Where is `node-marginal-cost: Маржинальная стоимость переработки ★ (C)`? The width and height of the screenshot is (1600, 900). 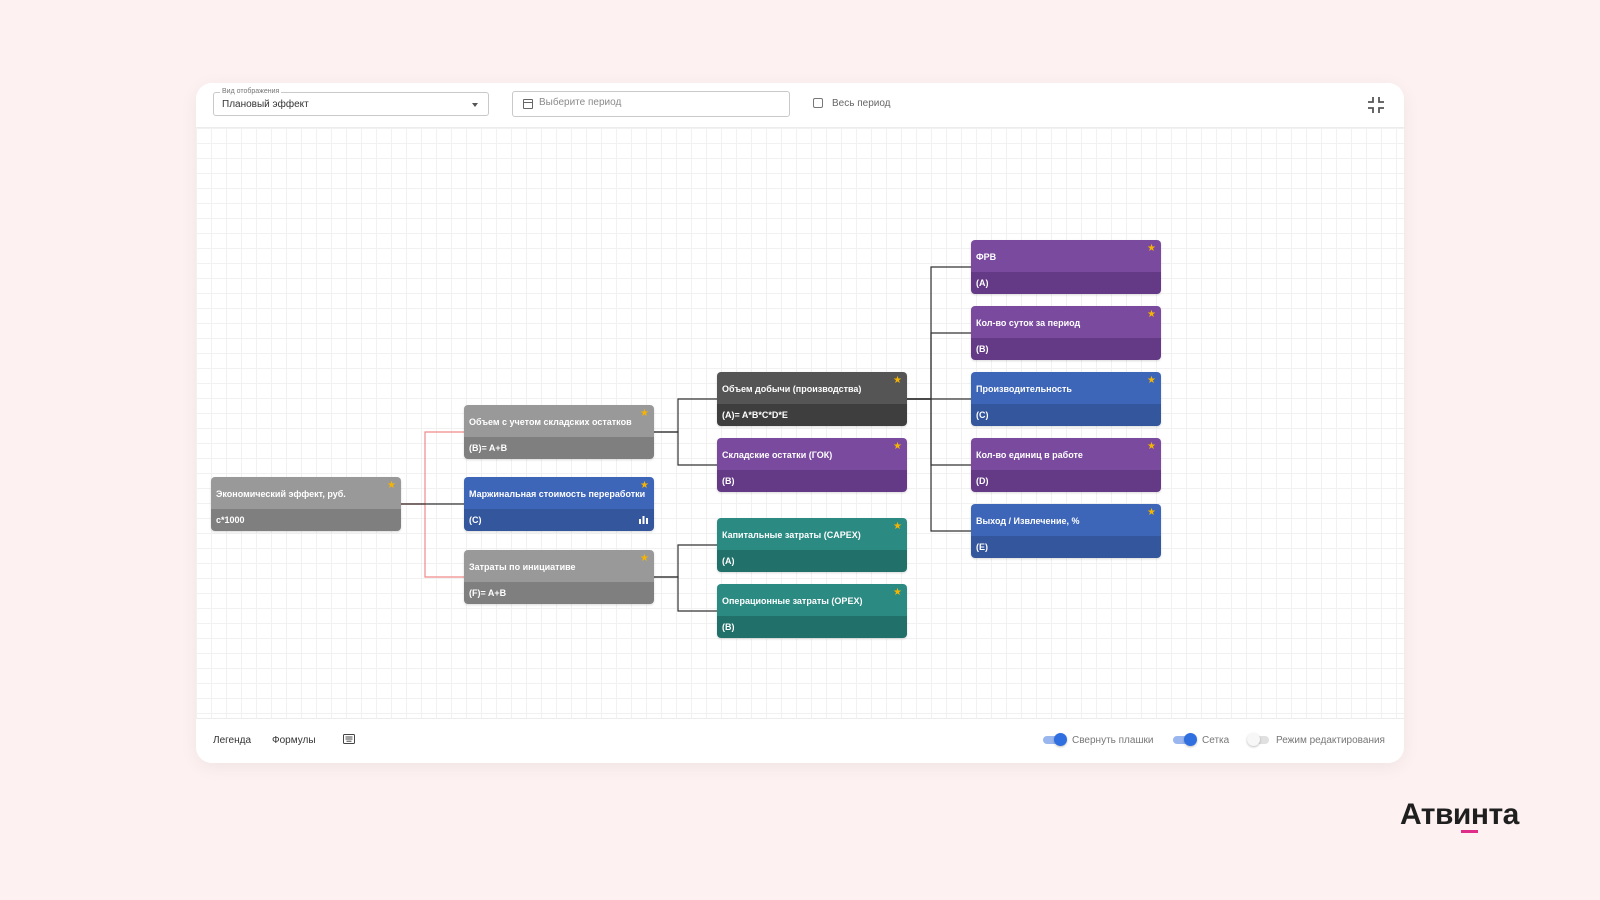
node-marginal-cost: Маржинальная стоимость переработки ★ (C) is located at coordinates (559, 504).